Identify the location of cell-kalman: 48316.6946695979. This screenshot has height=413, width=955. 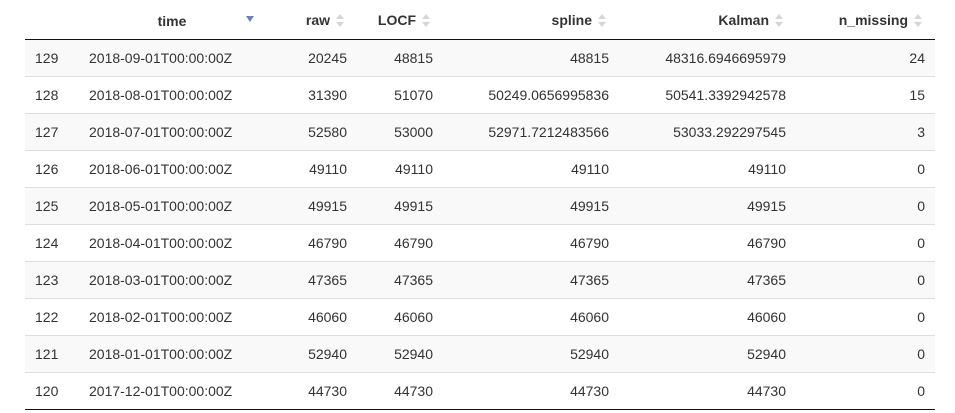
(707, 58).